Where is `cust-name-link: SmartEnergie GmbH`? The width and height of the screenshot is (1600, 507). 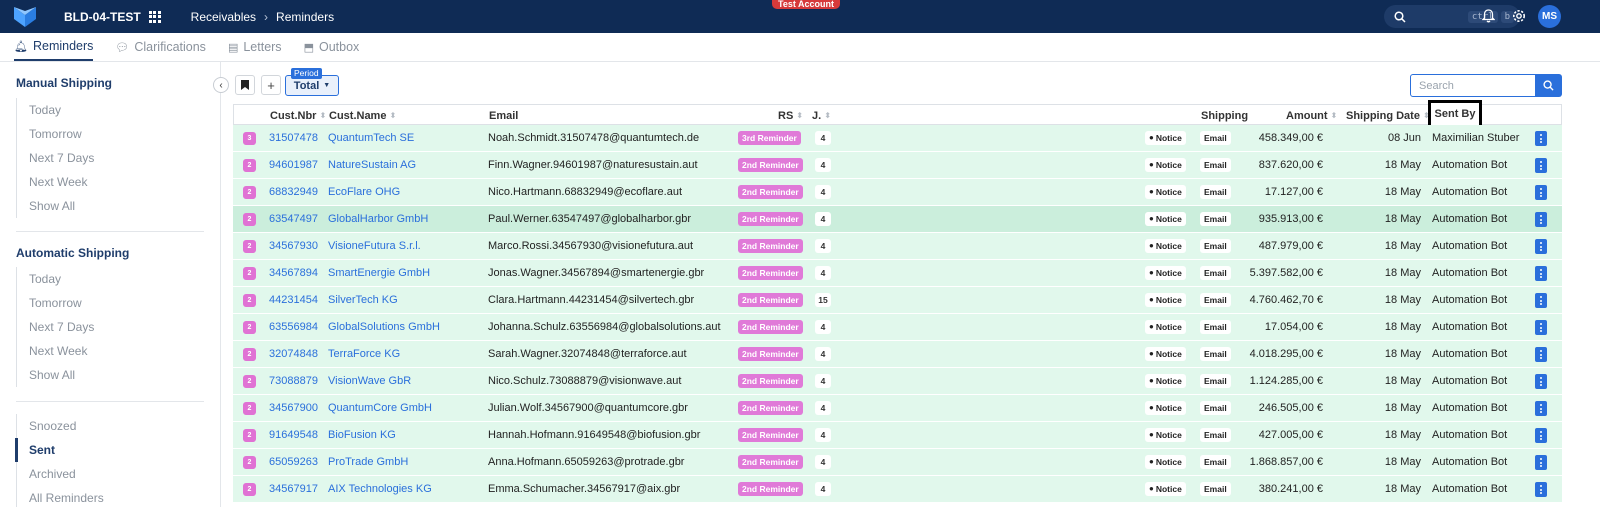 cust-name-link: SmartEnergie GmbH is located at coordinates (379, 273).